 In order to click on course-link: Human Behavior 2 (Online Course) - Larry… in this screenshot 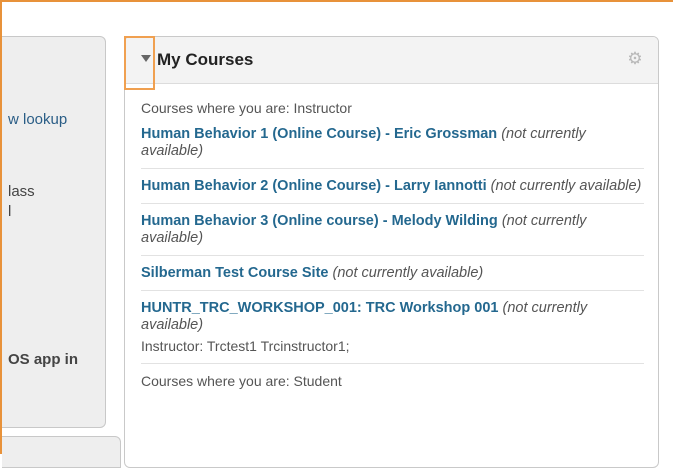, I will do `click(314, 186)`.